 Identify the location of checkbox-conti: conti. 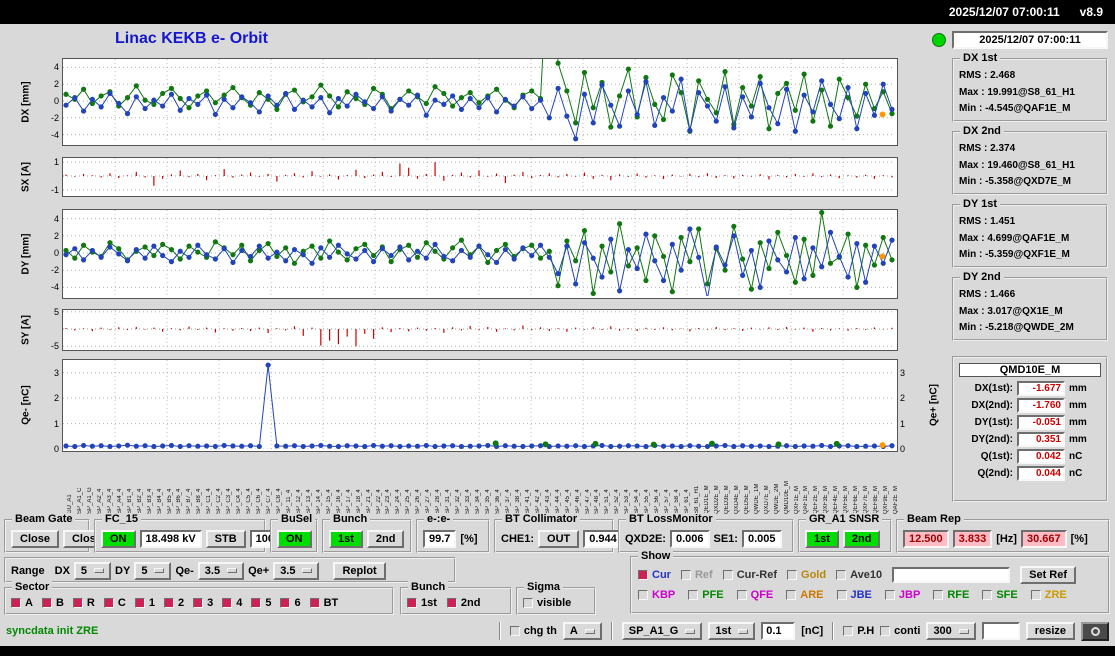
(900, 631).